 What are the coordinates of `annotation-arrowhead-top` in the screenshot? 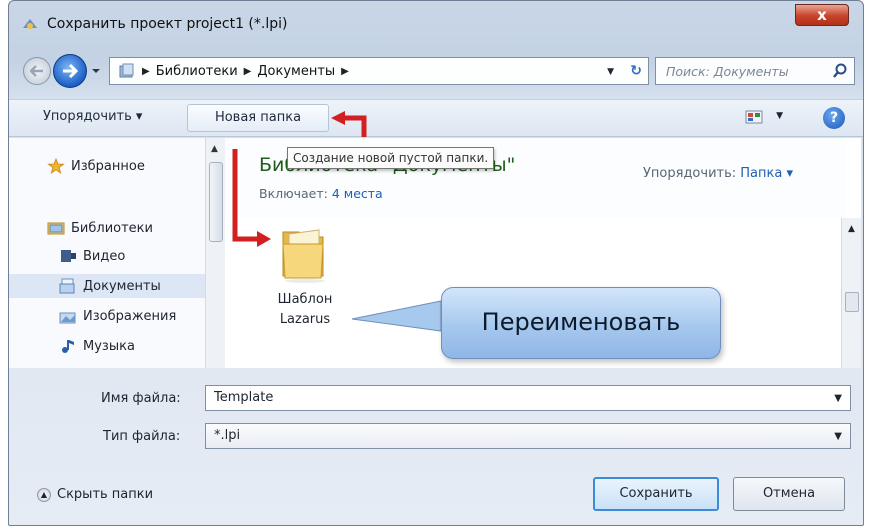 It's located at (338, 118).